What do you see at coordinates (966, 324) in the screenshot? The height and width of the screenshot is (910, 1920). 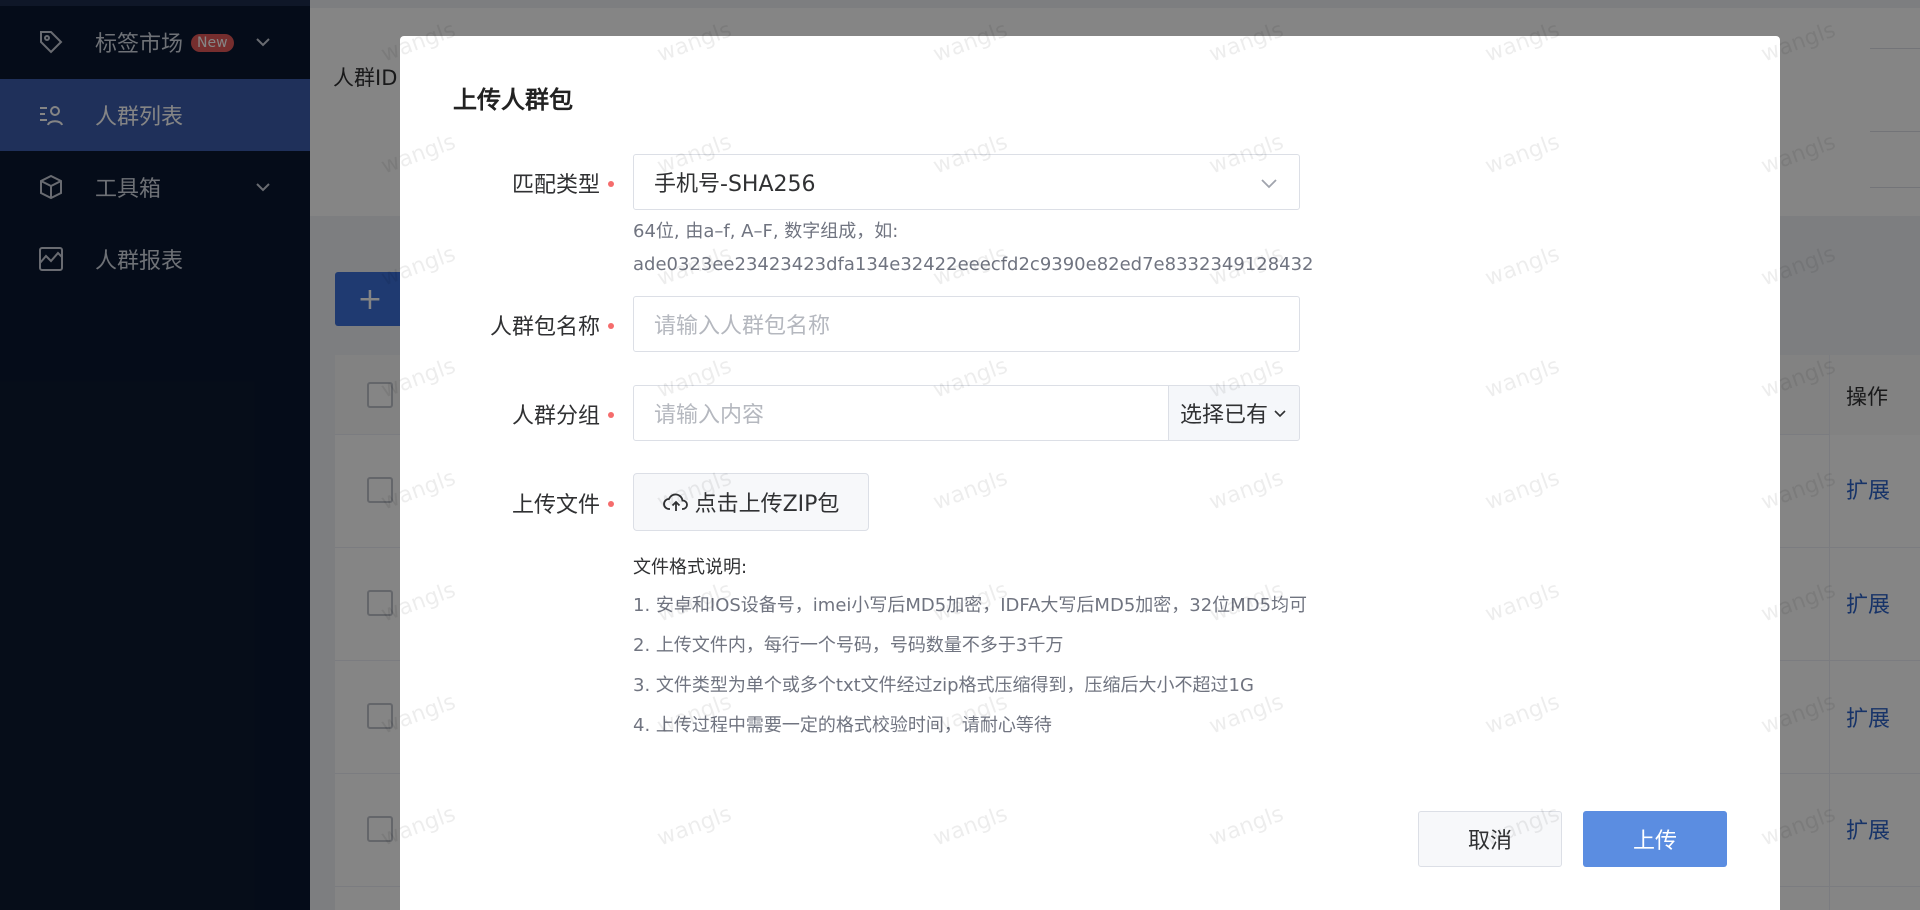 I see `package-name-input: 请输入人群包名称` at bounding box center [966, 324].